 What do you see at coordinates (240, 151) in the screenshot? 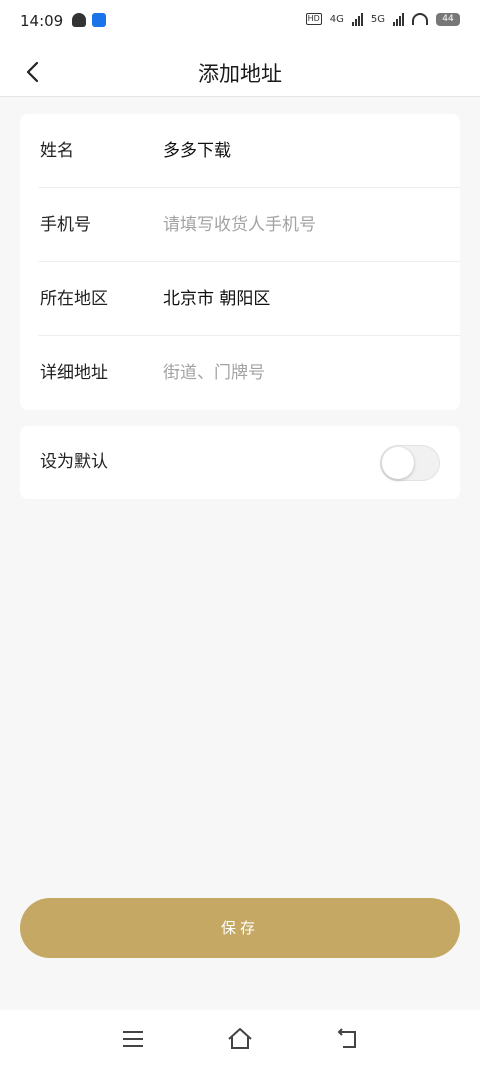
I see `name-row: 姓名 多多下载` at bounding box center [240, 151].